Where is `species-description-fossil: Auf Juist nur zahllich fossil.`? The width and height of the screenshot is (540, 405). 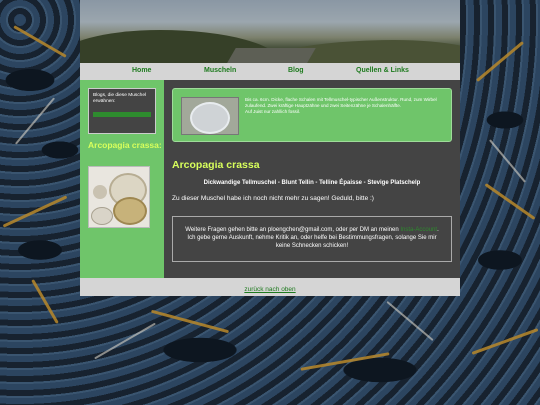
species-description-fossil: Auf Juist nur zahllich fossil. is located at coordinates (273, 112).